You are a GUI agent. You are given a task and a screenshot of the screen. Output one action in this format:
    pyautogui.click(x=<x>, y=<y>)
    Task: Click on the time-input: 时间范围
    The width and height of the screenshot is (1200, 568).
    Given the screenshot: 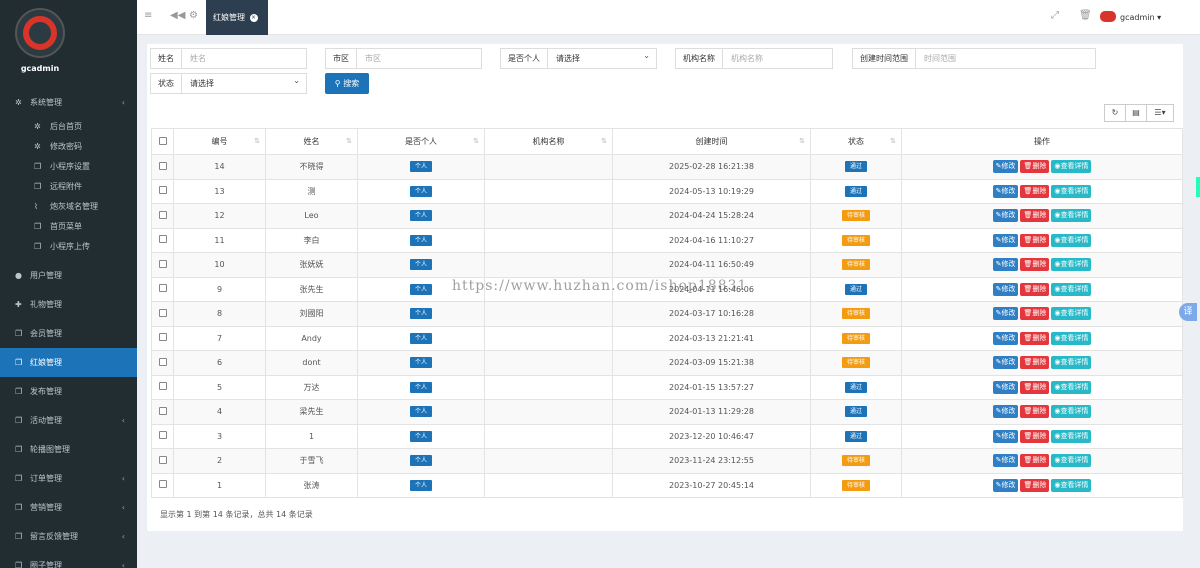 What is the action you would take?
    pyautogui.click(x=1005, y=58)
    